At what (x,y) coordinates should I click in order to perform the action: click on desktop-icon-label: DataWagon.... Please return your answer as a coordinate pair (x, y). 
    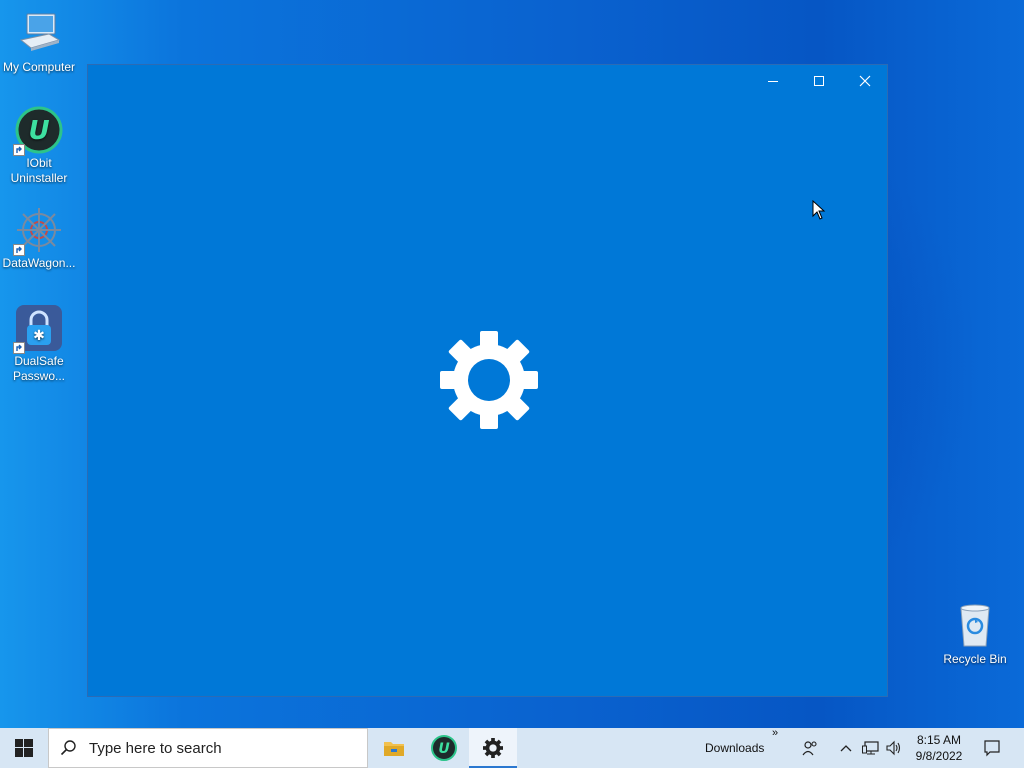
    Looking at the image, I should click on (39, 263).